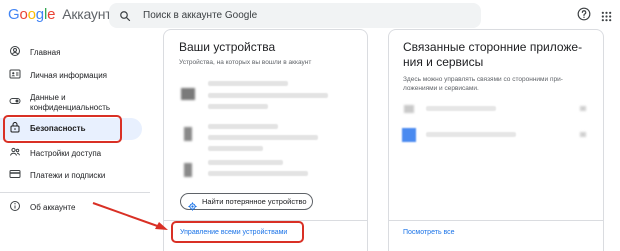 The height and width of the screenshot is (251, 620). Describe the element at coordinates (441, 88) in the screenshot. I see `connections-desc-line2: ложениями и сервисами.` at that location.